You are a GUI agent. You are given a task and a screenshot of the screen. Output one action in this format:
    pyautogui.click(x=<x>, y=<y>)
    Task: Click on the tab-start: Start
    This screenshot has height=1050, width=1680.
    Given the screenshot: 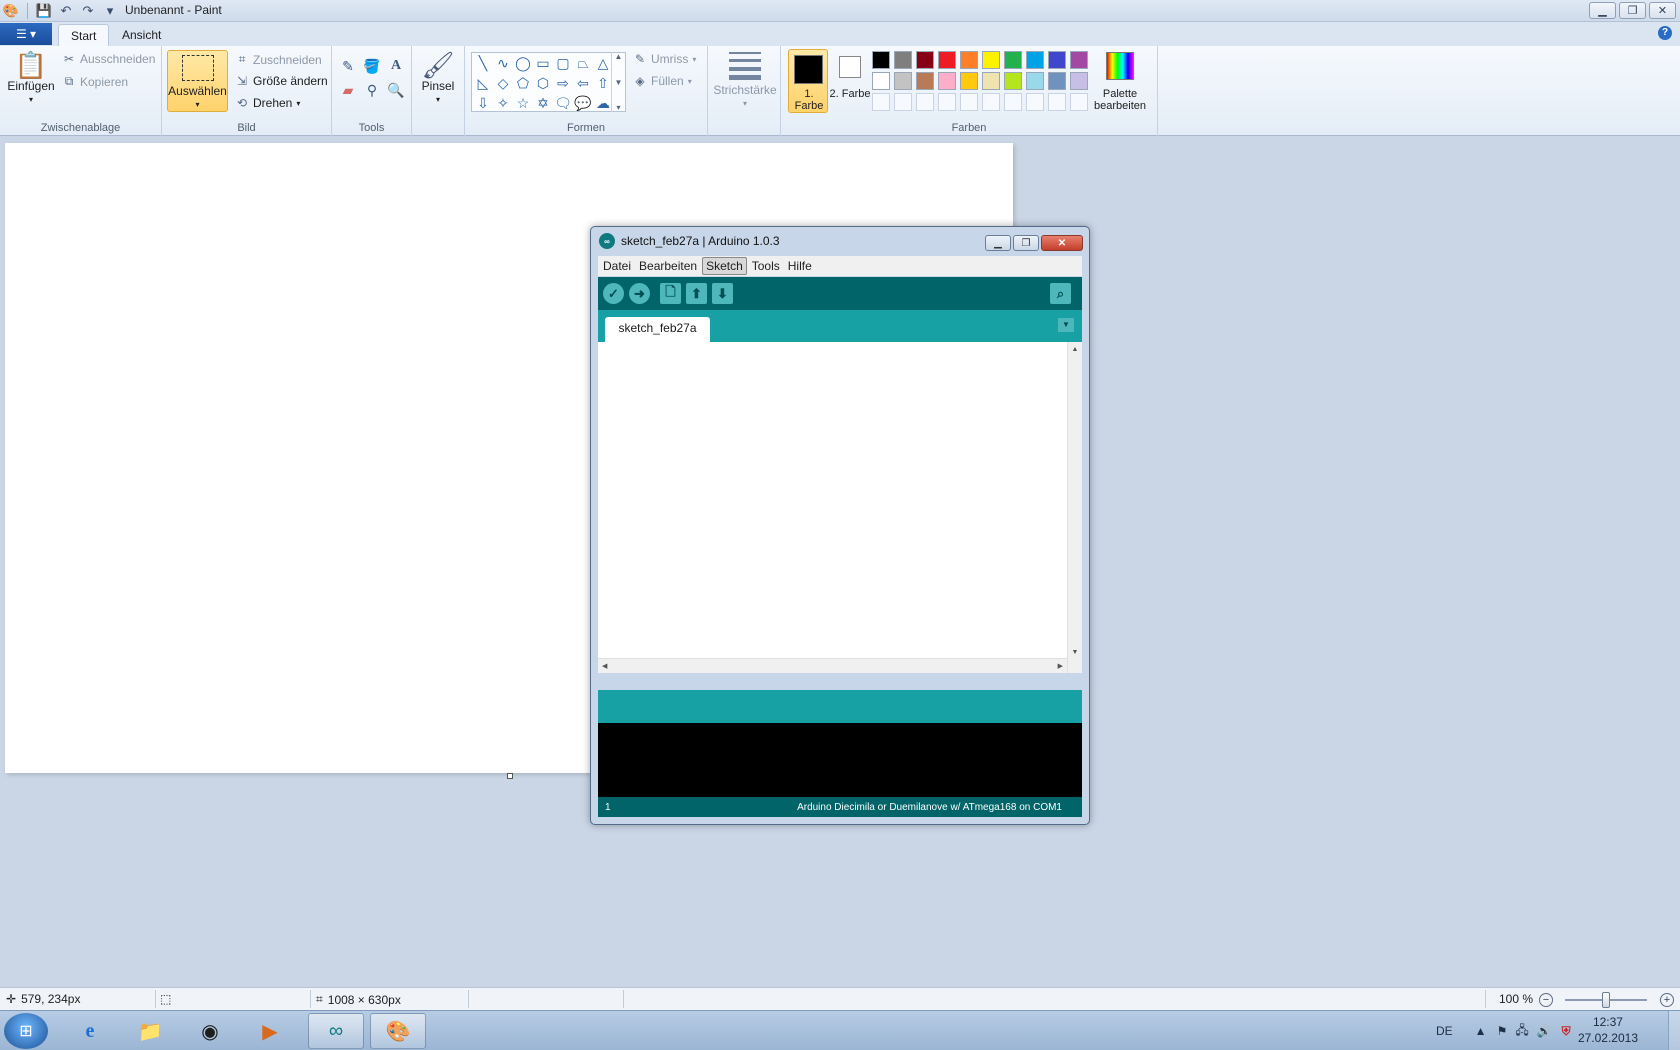 What is the action you would take?
    pyautogui.click(x=84, y=35)
    